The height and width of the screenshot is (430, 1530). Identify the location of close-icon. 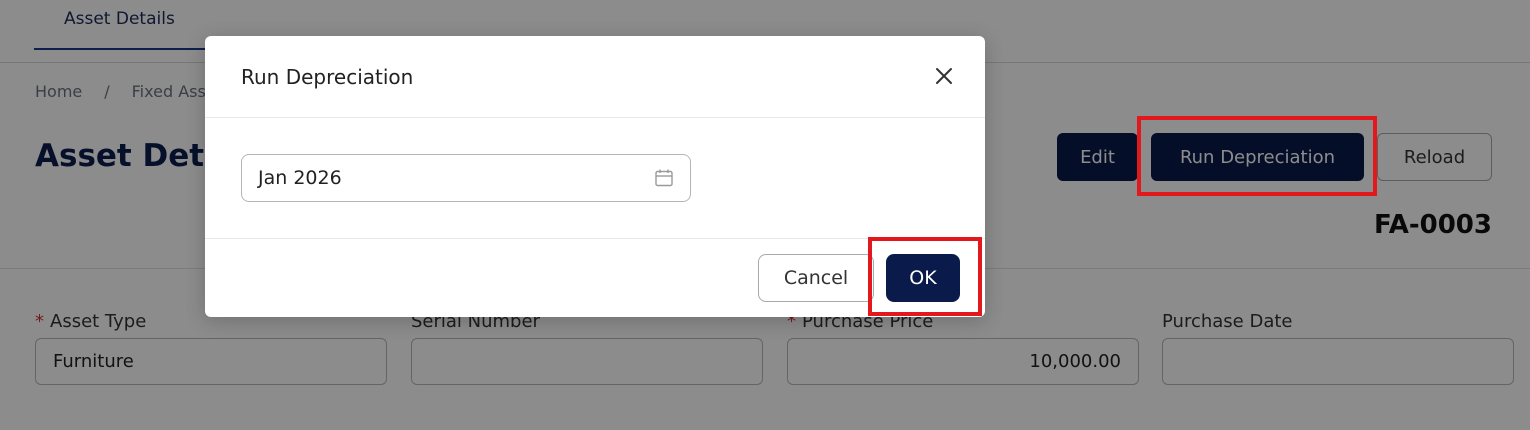
(944, 76).